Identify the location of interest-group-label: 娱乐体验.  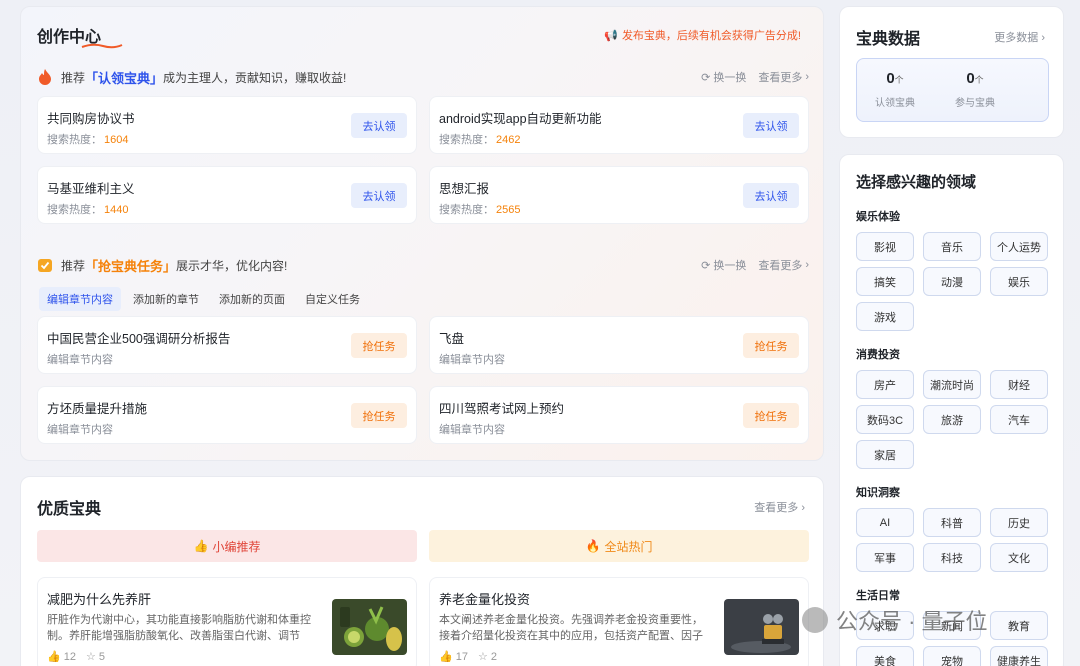
(878, 217).